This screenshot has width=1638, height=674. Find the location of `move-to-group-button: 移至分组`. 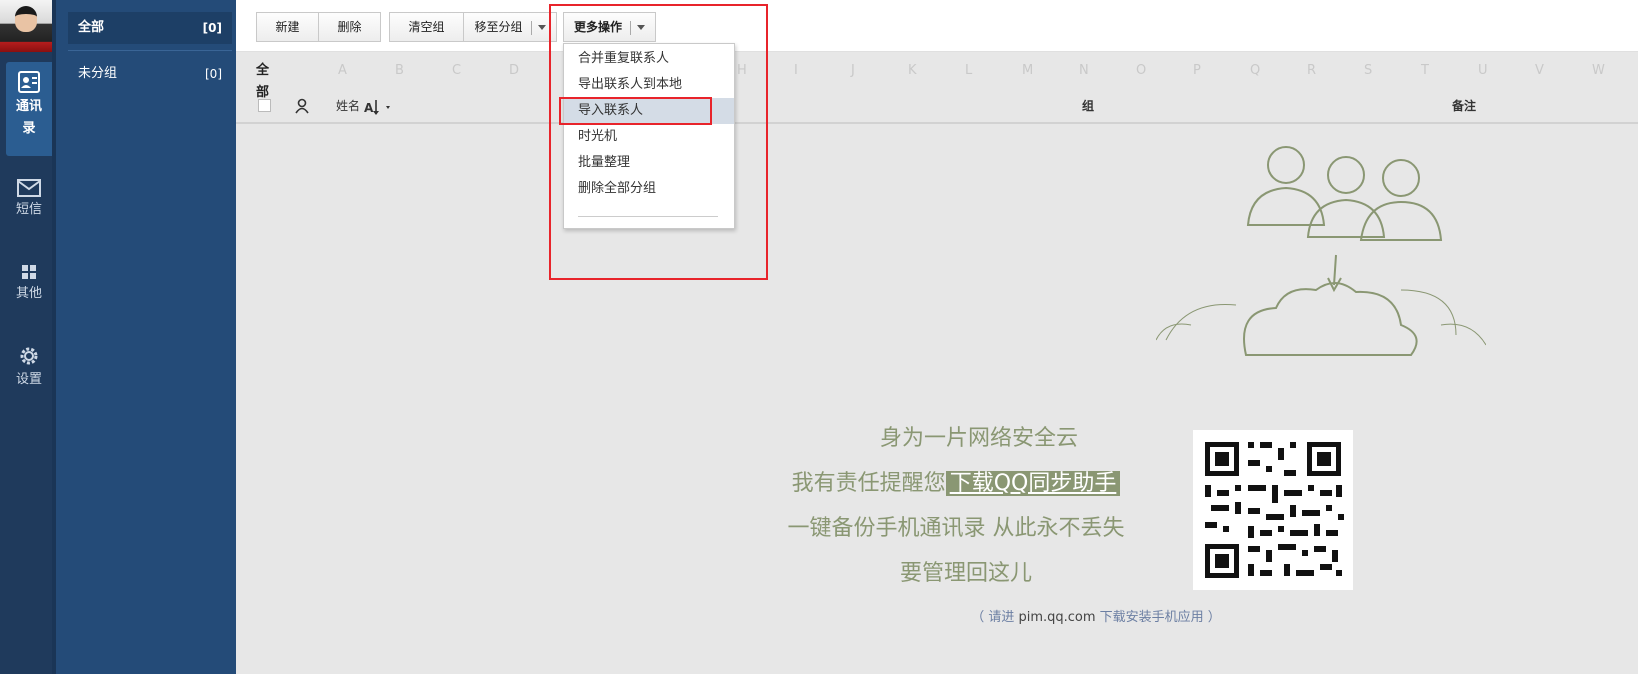

move-to-group-button: 移至分组 is located at coordinates (510, 27).